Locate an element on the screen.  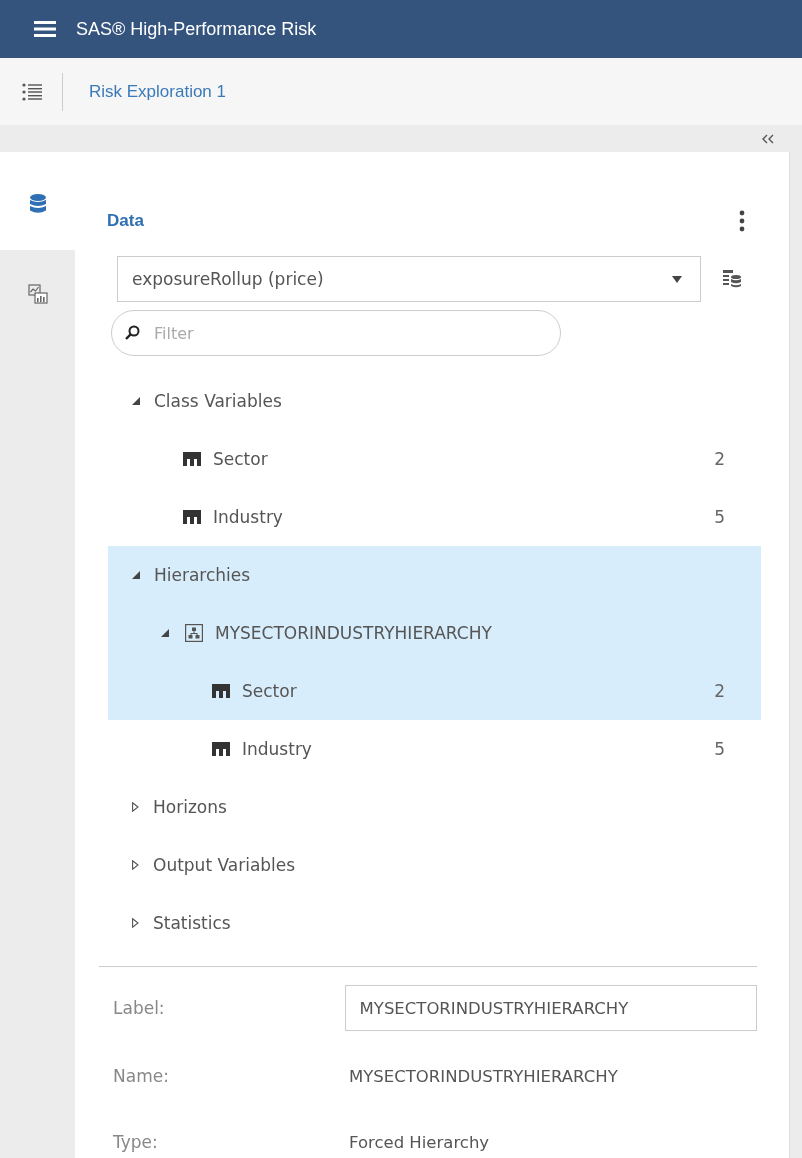
table-database-icon is located at coordinates (732, 279).